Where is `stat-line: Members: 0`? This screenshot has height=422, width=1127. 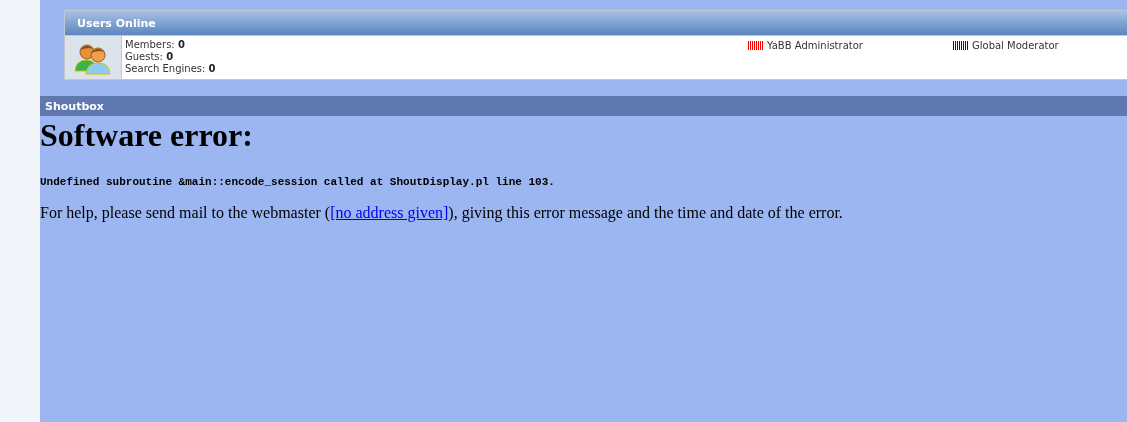
stat-line: Members: 0 is located at coordinates (155, 45).